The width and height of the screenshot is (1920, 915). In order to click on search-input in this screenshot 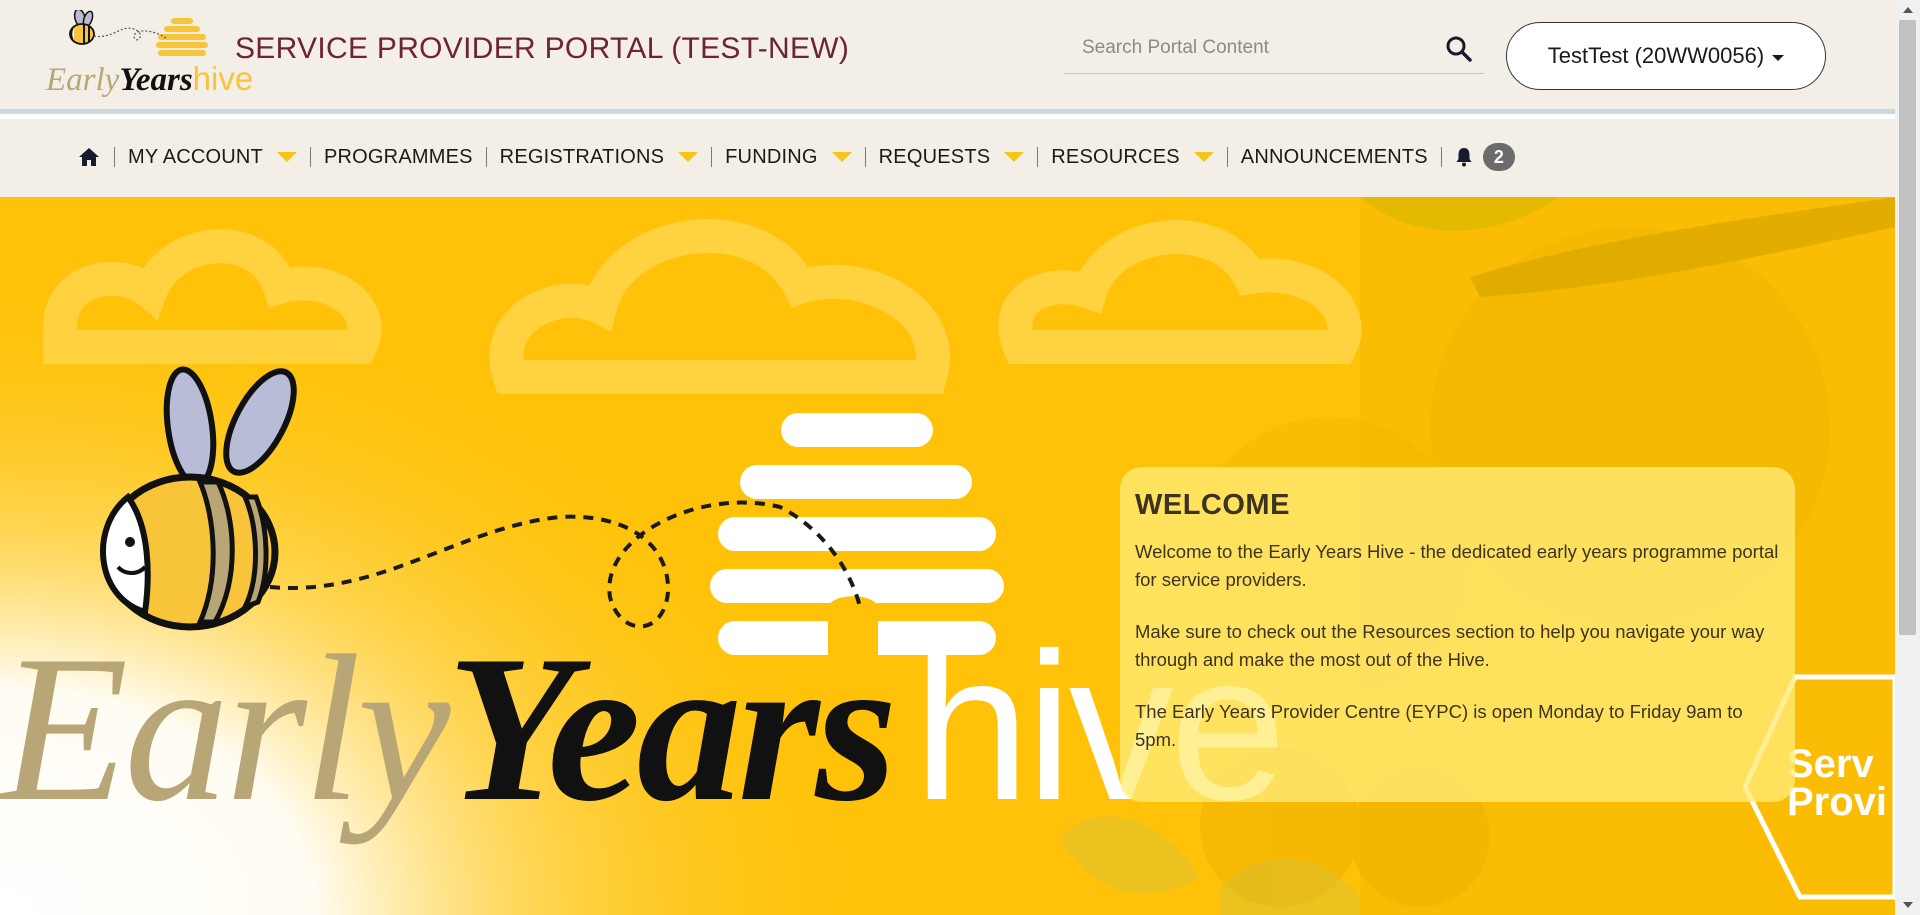, I will do `click(1244, 48)`.